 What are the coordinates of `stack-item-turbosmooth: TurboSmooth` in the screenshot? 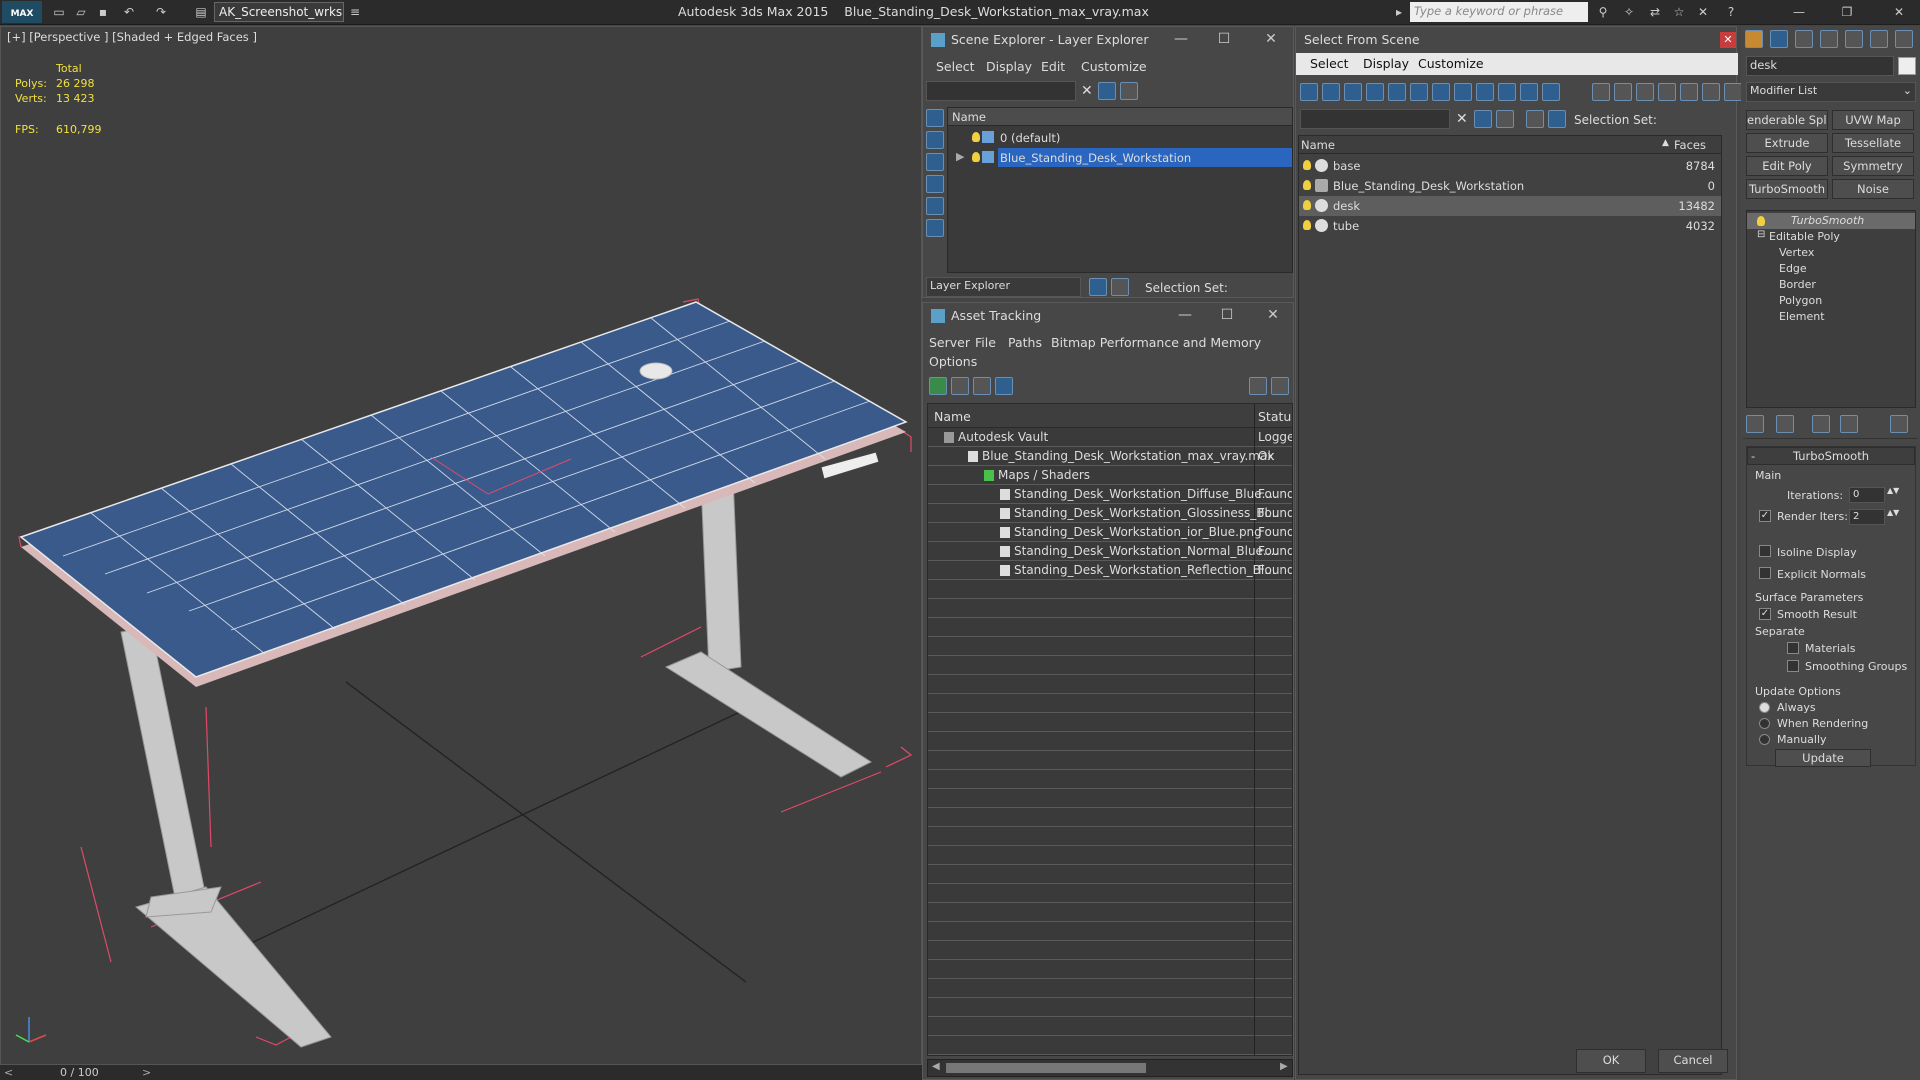 It's located at (1831, 221).